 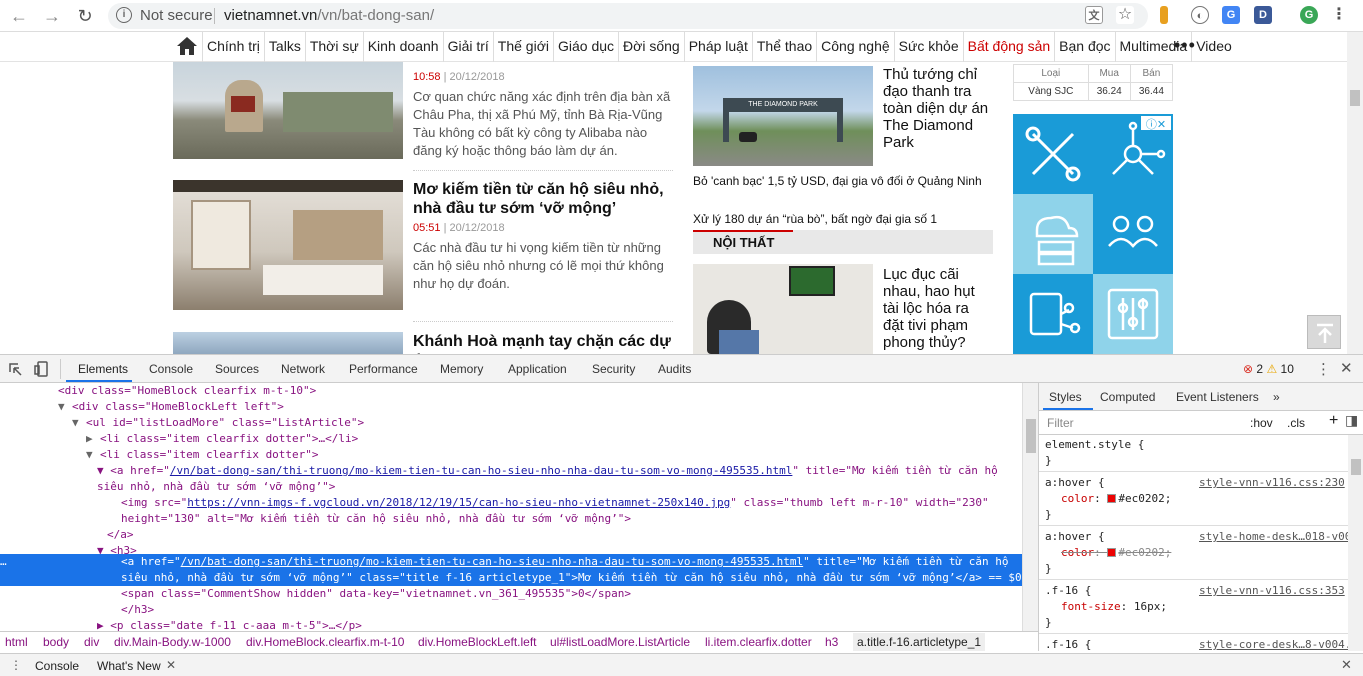 What do you see at coordinates (1268, 369) in the screenshot?
I see `error-count: ⊗ 2 ⚠ 10` at bounding box center [1268, 369].